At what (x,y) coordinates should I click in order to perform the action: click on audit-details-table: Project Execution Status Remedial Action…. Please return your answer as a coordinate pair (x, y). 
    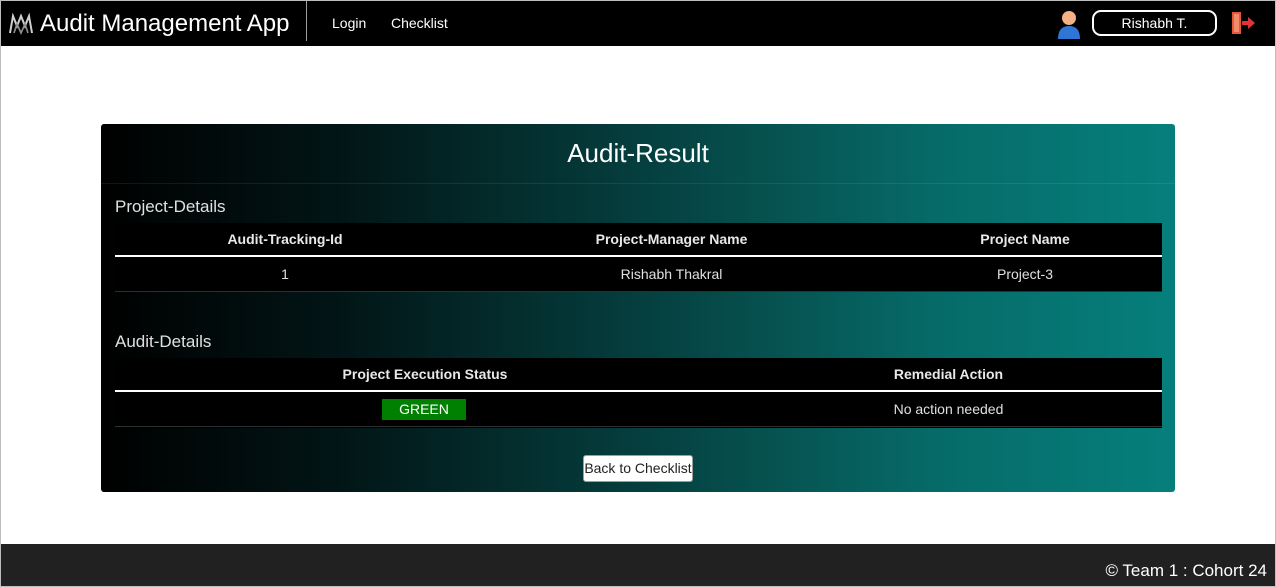
    Looking at the image, I should click on (638, 393).